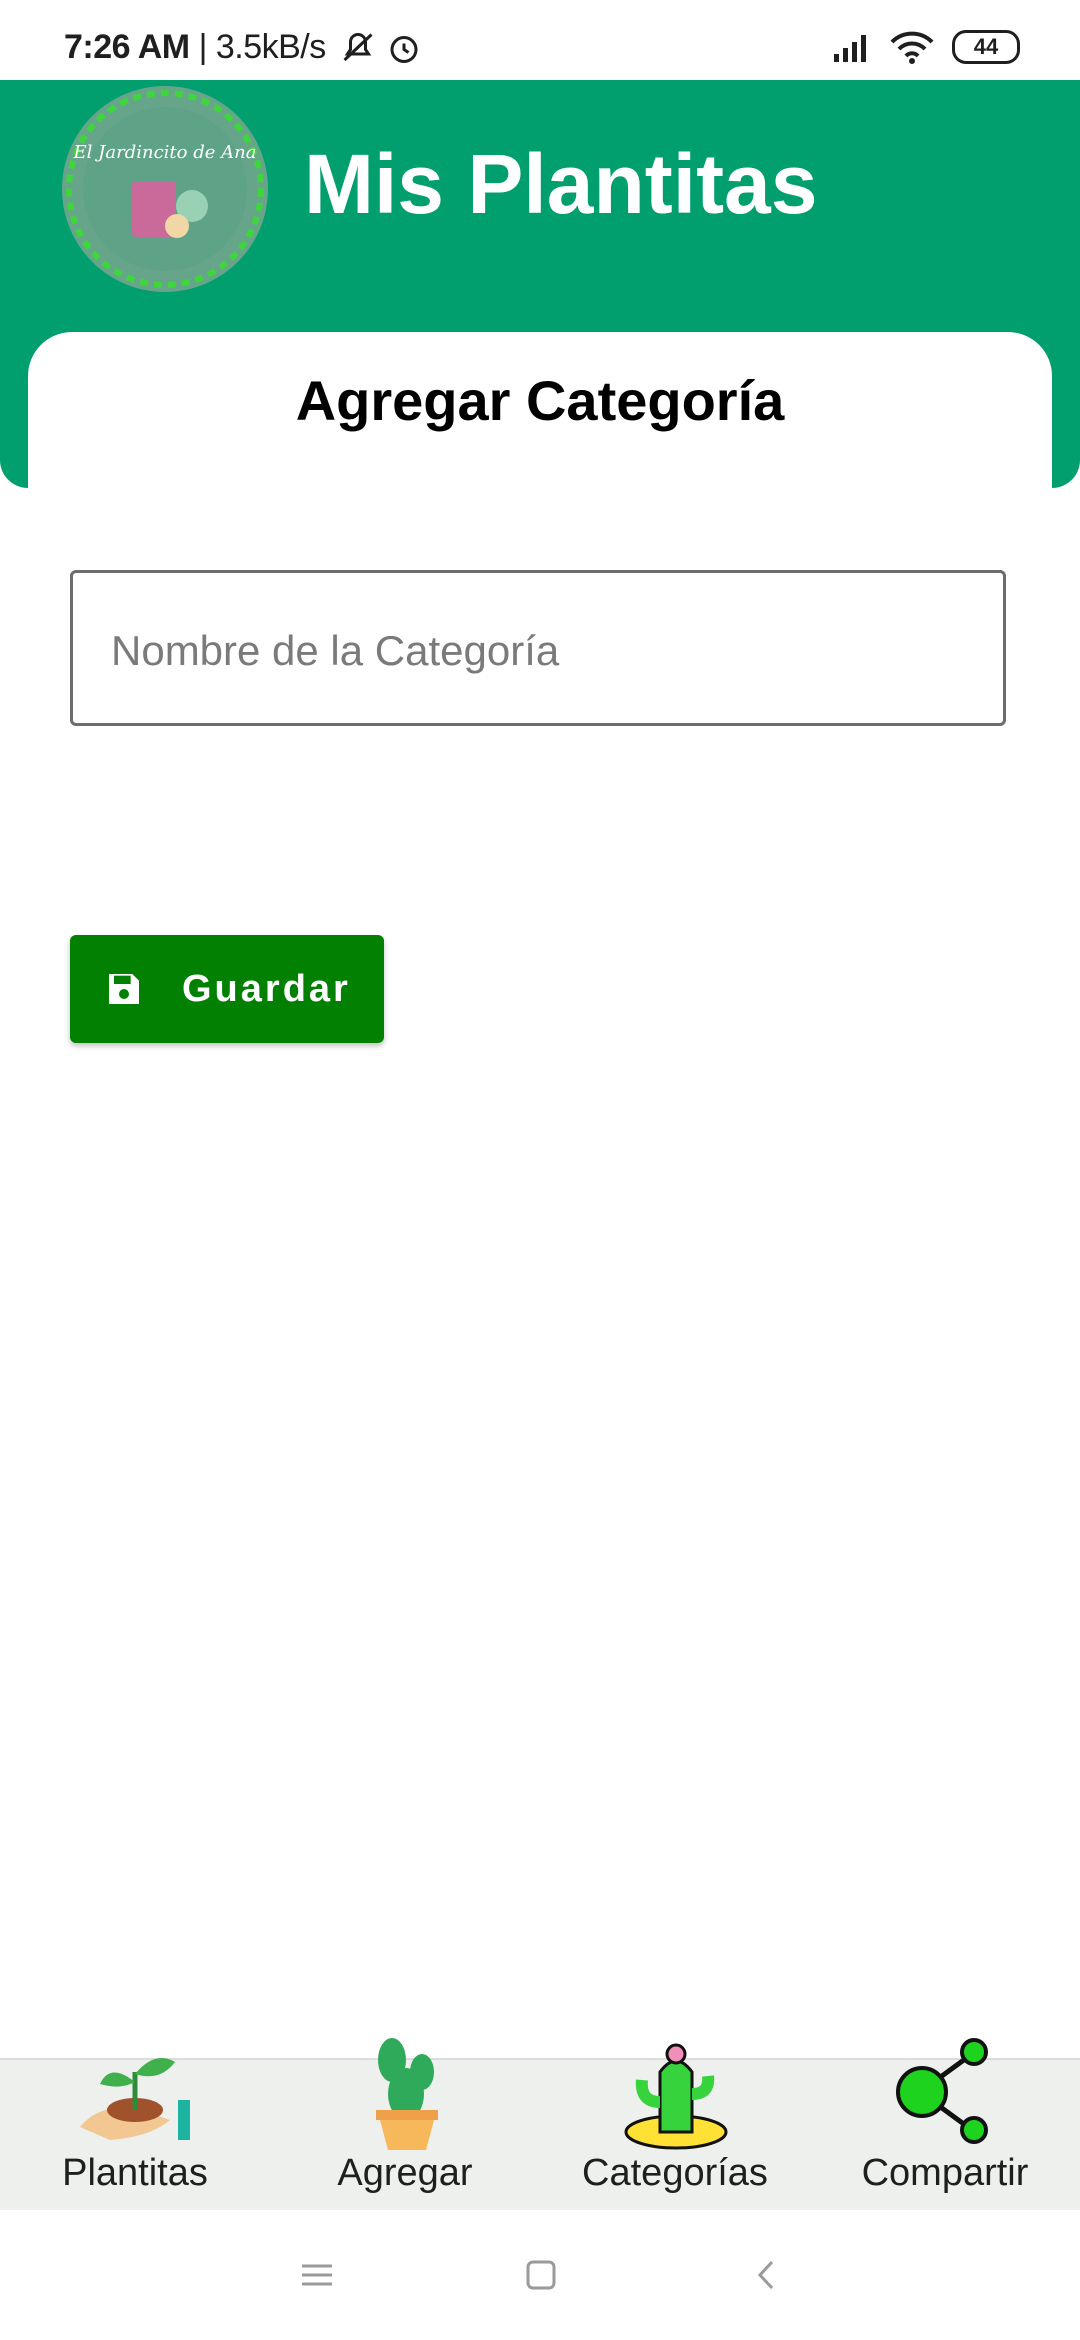  Describe the element at coordinates (912, 47) in the screenshot. I see `wifi-icon` at that location.